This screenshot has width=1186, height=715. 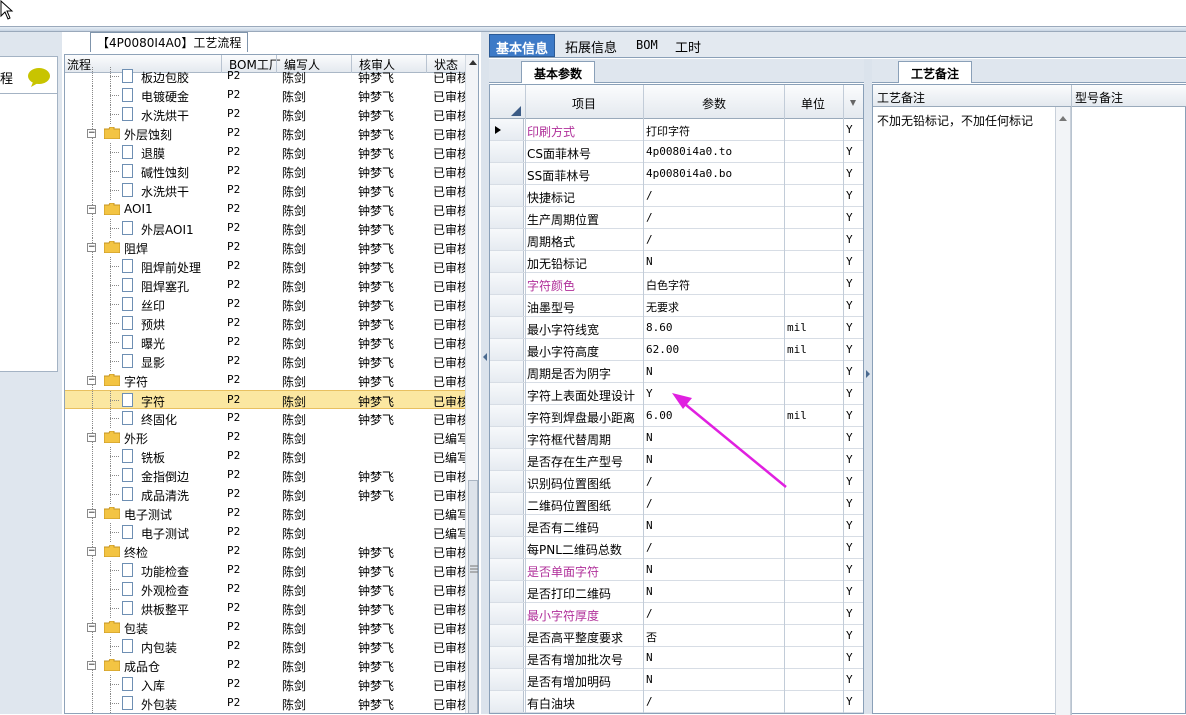 I want to click on tree-item-row: 铣板 P2 陈剑 已编写, so click(x=265, y=456).